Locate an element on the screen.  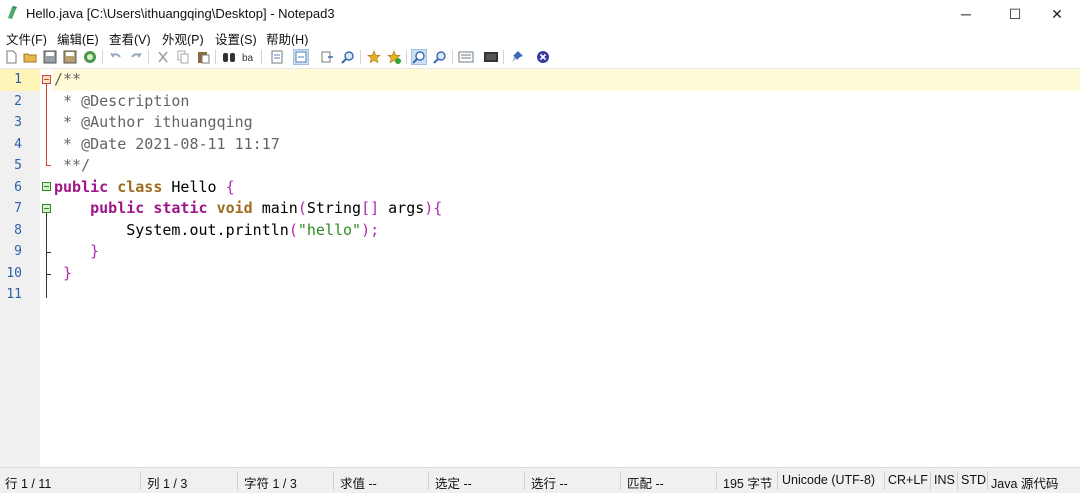
zoom-search-icon is located at coordinates (348, 57).